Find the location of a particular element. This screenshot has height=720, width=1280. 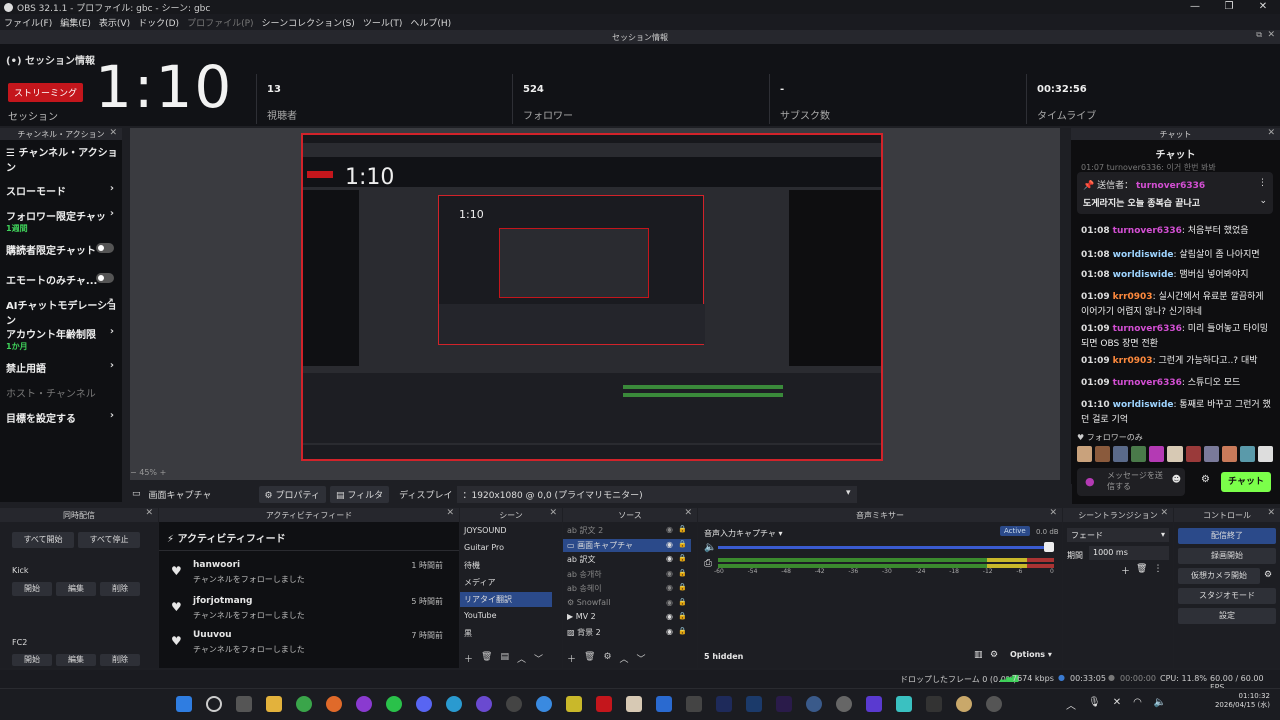

transitions-dock-header: シーントランジション ✕ is located at coordinates (1118, 515).